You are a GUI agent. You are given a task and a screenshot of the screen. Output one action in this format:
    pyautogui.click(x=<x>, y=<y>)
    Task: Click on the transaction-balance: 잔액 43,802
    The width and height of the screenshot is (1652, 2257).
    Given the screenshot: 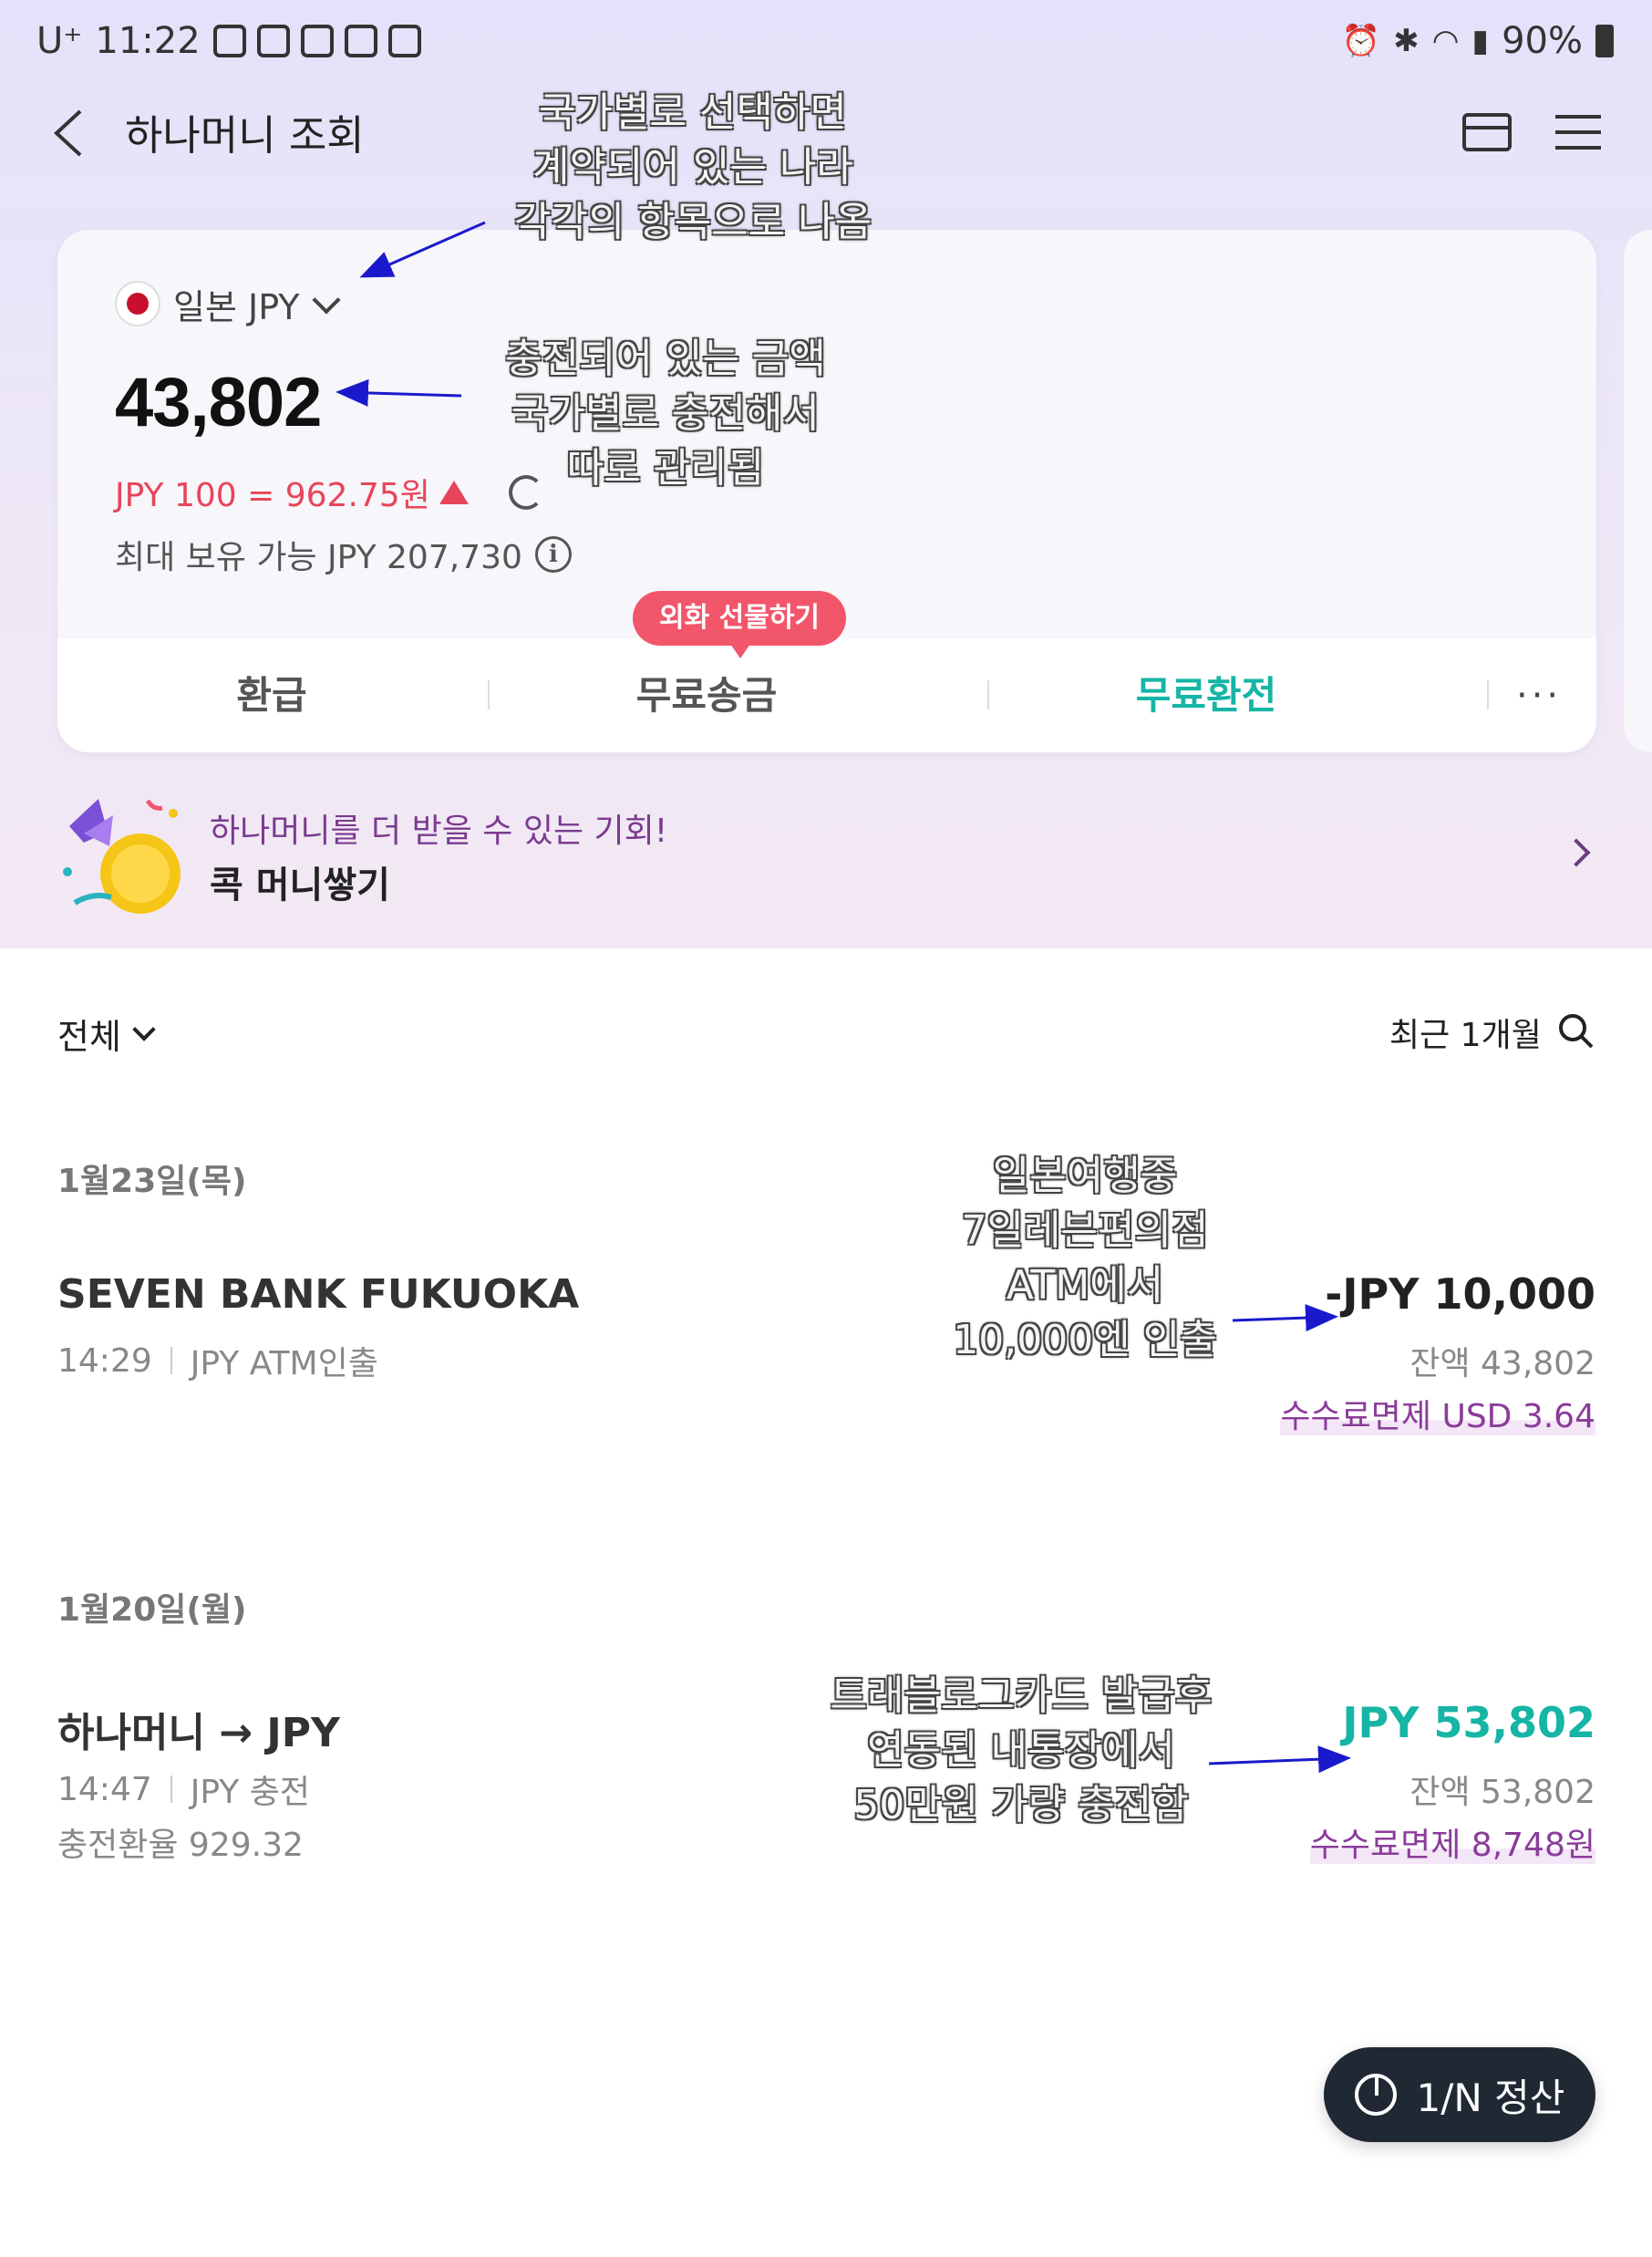 What is the action you would take?
    pyautogui.click(x=1502, y=1363)
    